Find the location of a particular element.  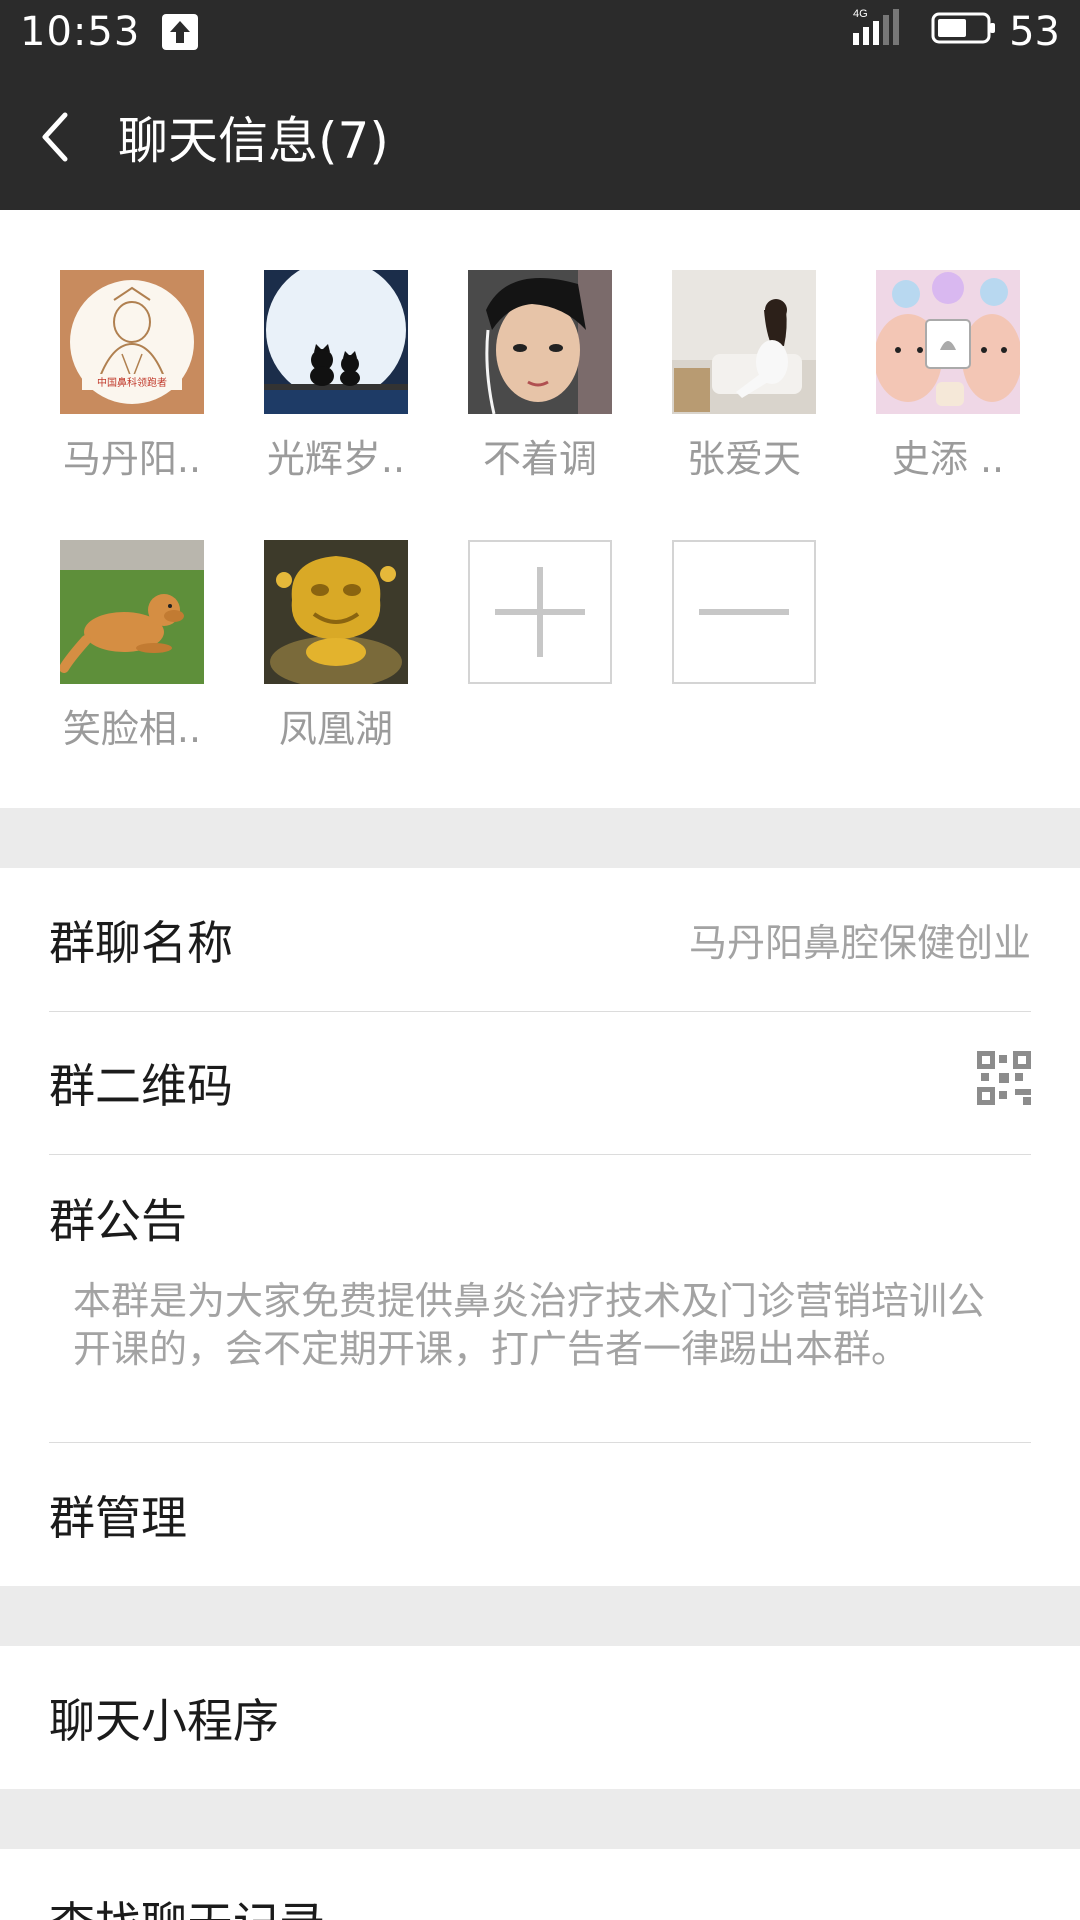

remove-member-button is located at coordinates (744, 612).